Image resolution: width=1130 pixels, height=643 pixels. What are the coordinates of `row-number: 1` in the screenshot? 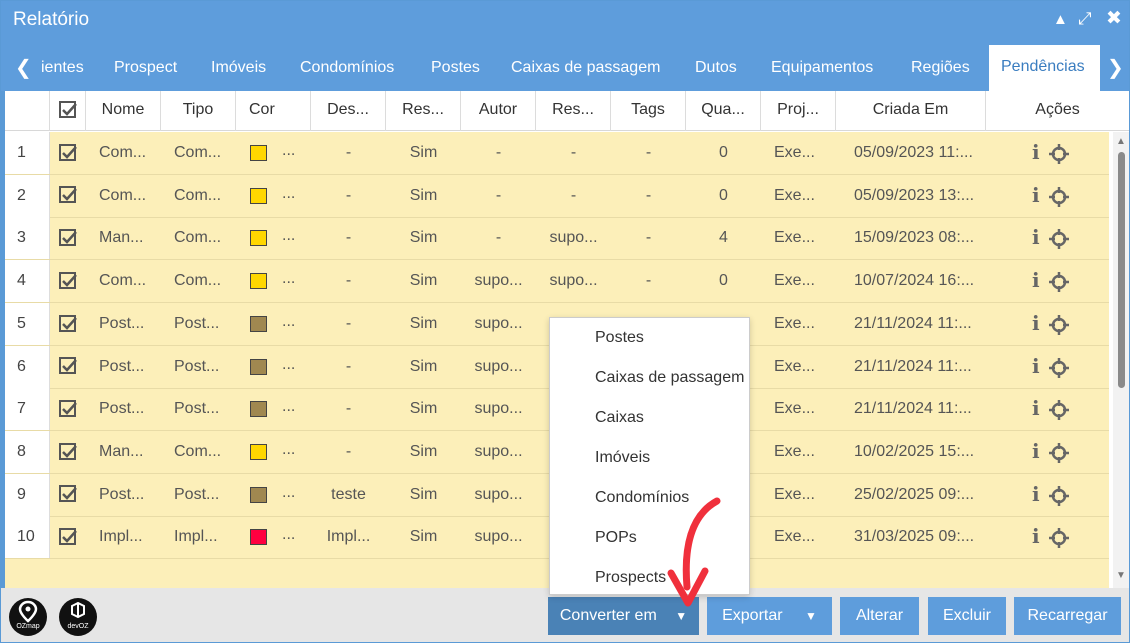 It's located at (27, 153).